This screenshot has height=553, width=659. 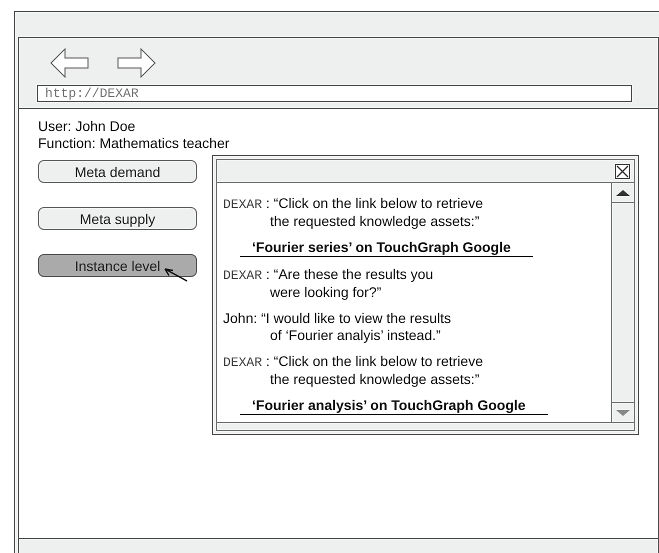 I want to click on address-field: http://DEXAR, so click(x=334, y=93).